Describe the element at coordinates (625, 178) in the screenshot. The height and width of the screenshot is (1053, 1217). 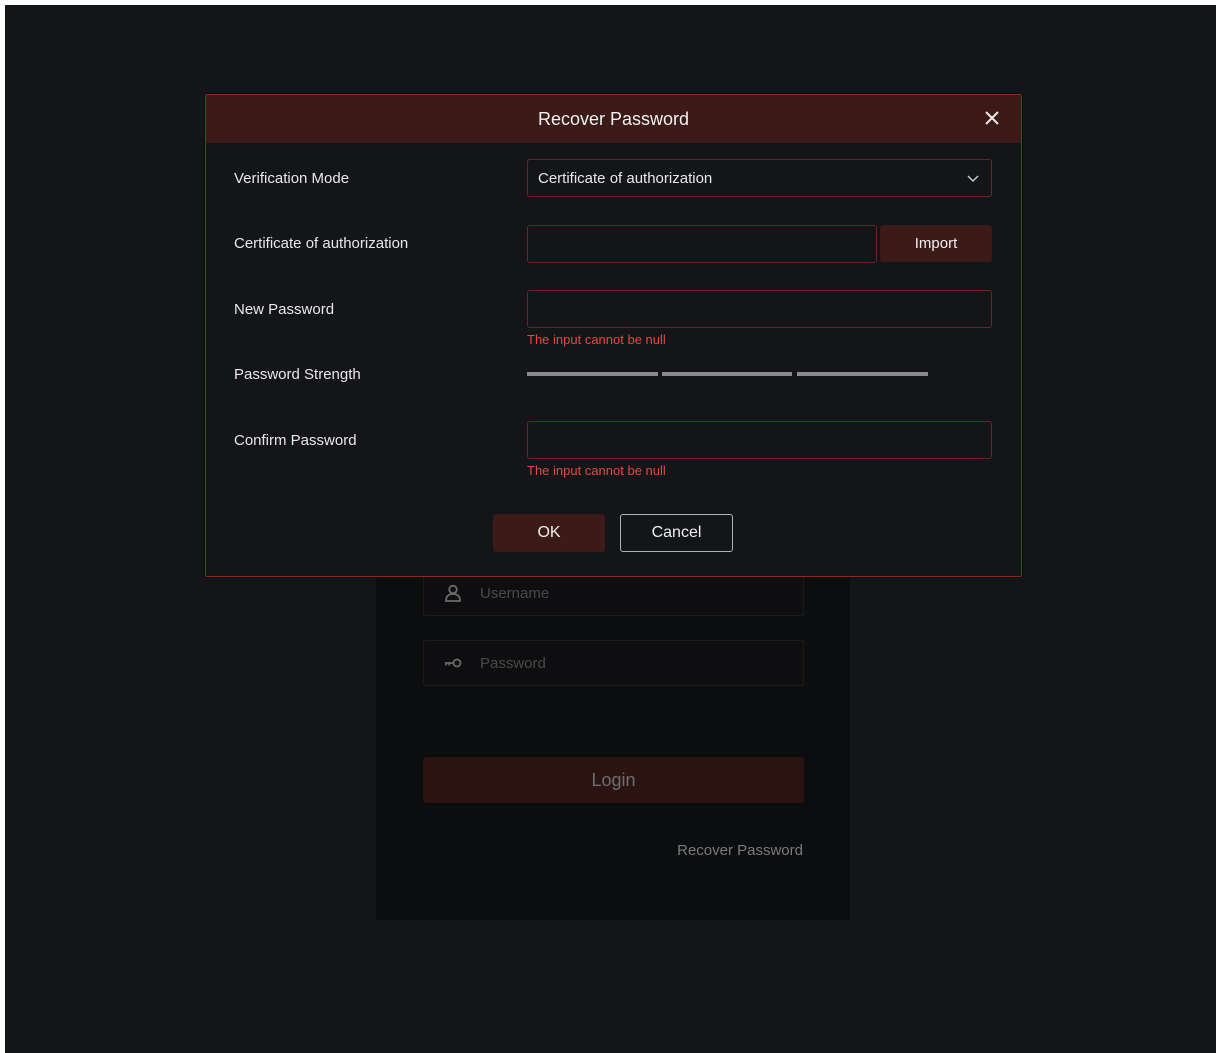
I see `verification-mode-value: Certificate of authorization` at that location.